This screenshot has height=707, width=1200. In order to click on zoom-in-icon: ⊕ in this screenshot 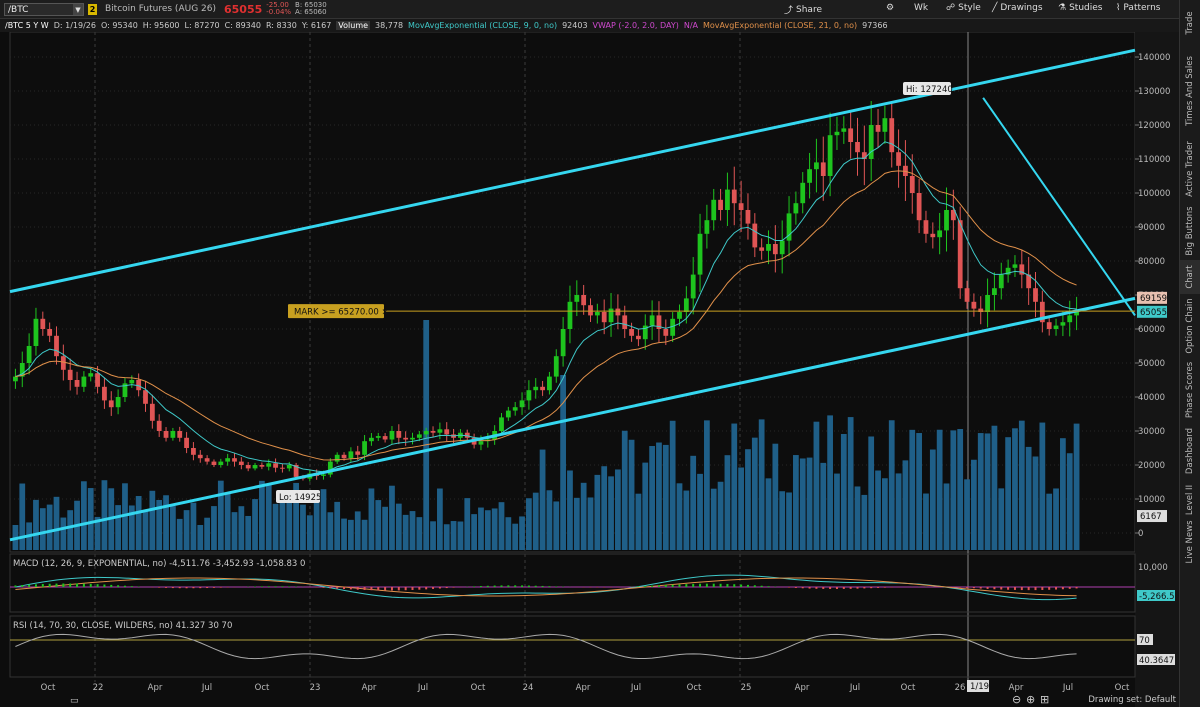, I will do `click(1030, 699)`.